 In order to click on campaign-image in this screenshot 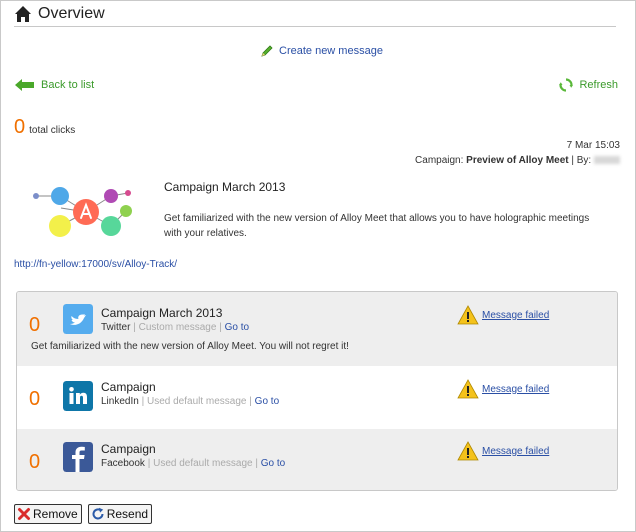, I will do `click(87, 212)`.